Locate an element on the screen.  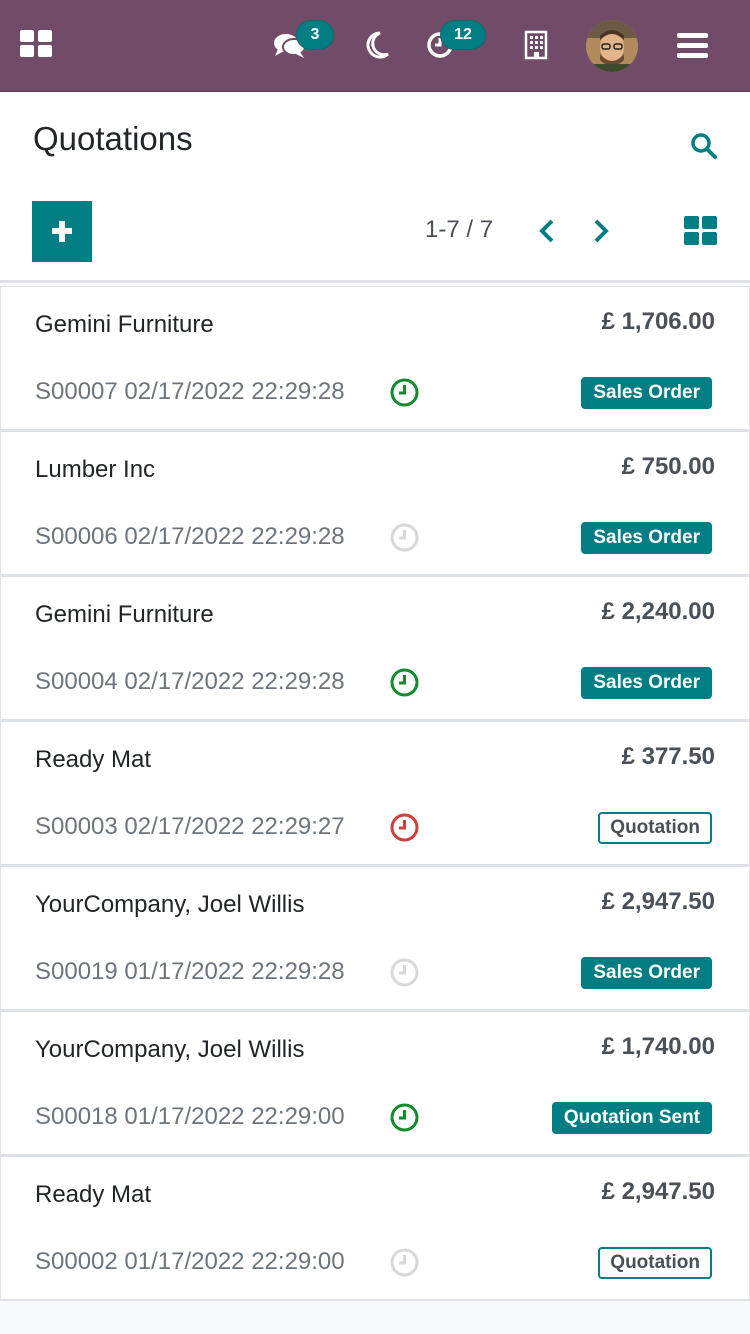
order-amount: £ 1,706.00 is located at coordinates (658, 321).